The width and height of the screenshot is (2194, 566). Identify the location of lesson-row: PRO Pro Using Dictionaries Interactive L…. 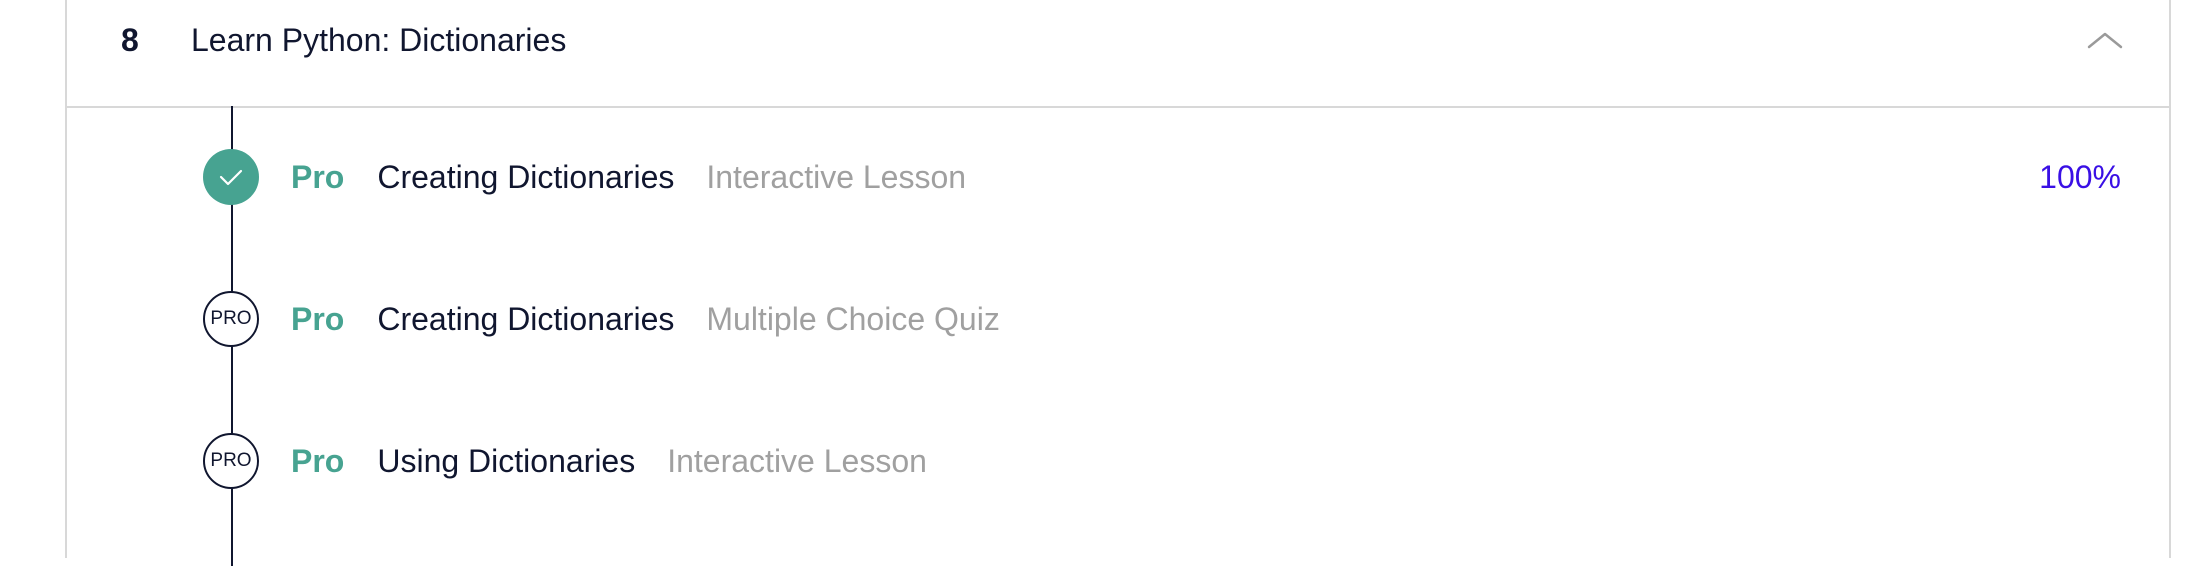
(1118, 461).